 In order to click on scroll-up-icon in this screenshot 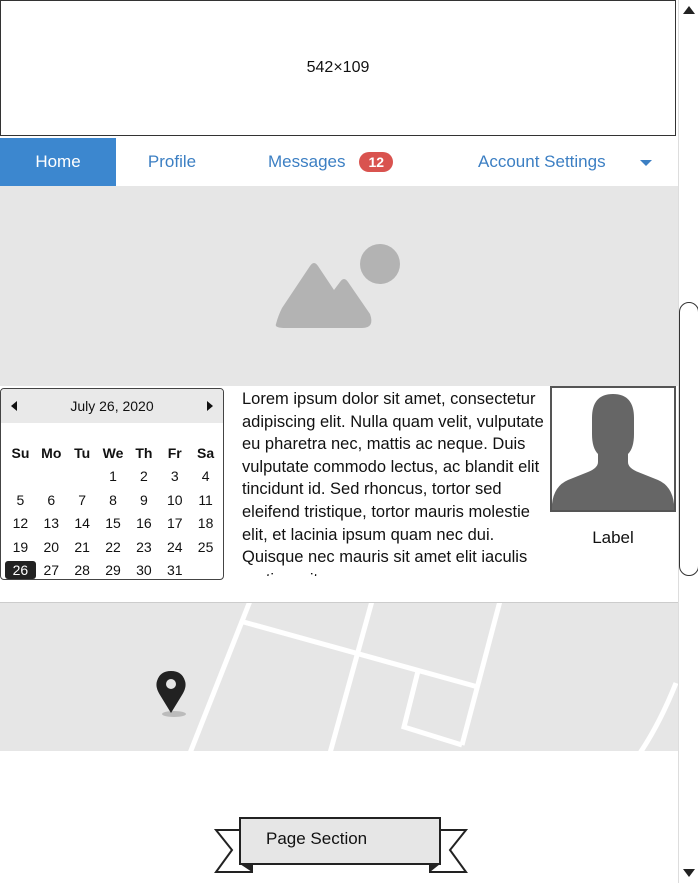, I will do `click(689, 10)`.